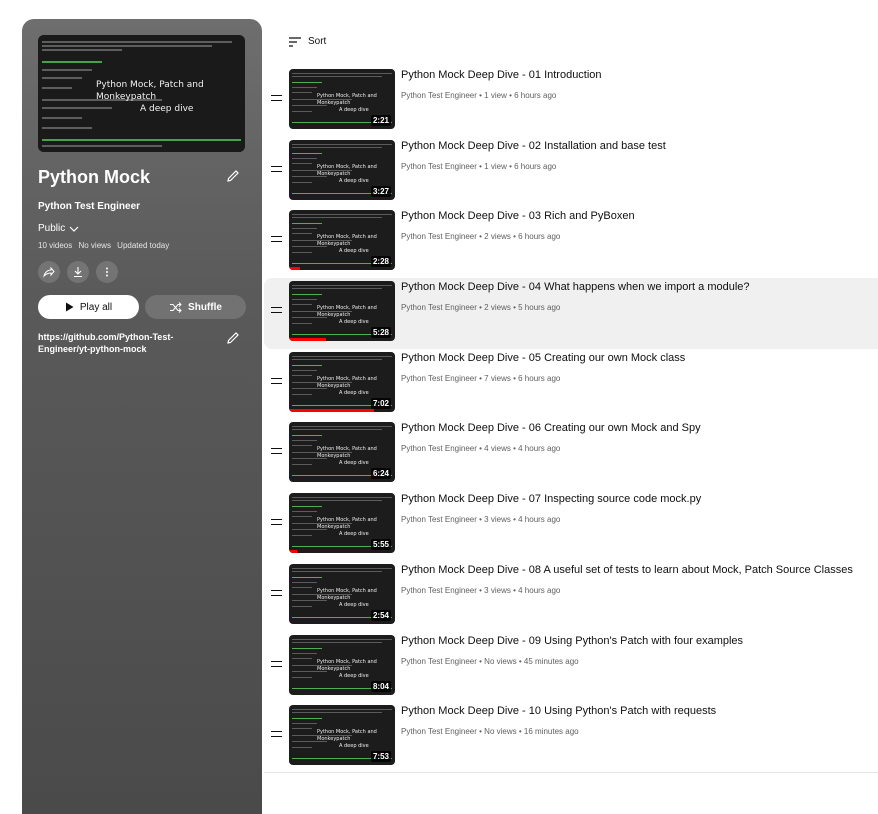 This screenshot has width=878, height=814. I want to click on more-vert-icon, so click(107, 272).